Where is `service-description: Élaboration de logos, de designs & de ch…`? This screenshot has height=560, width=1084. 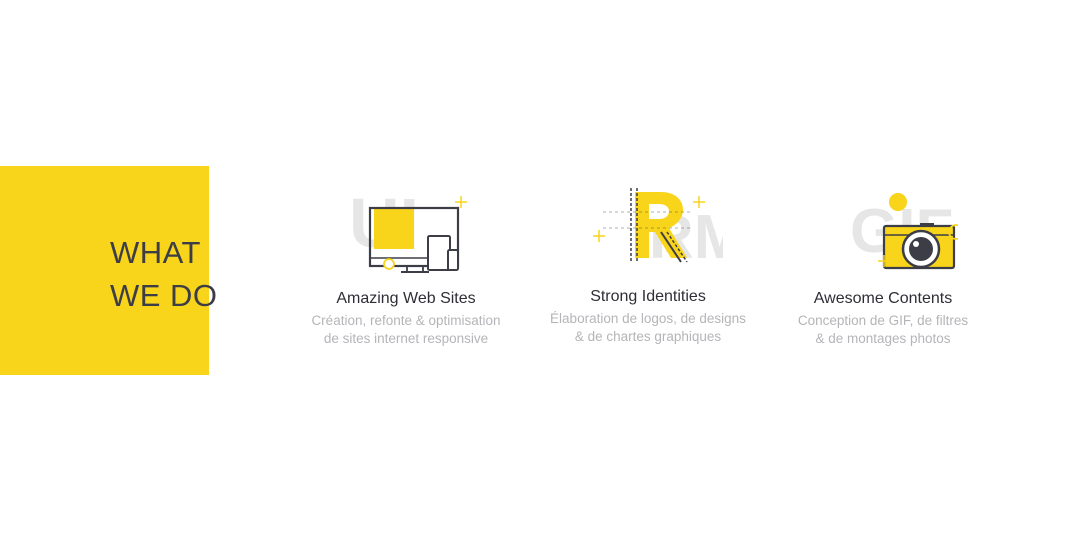 service-description: Élaboration de logos, de designs & de ch… is located at coordinates (648, 328).